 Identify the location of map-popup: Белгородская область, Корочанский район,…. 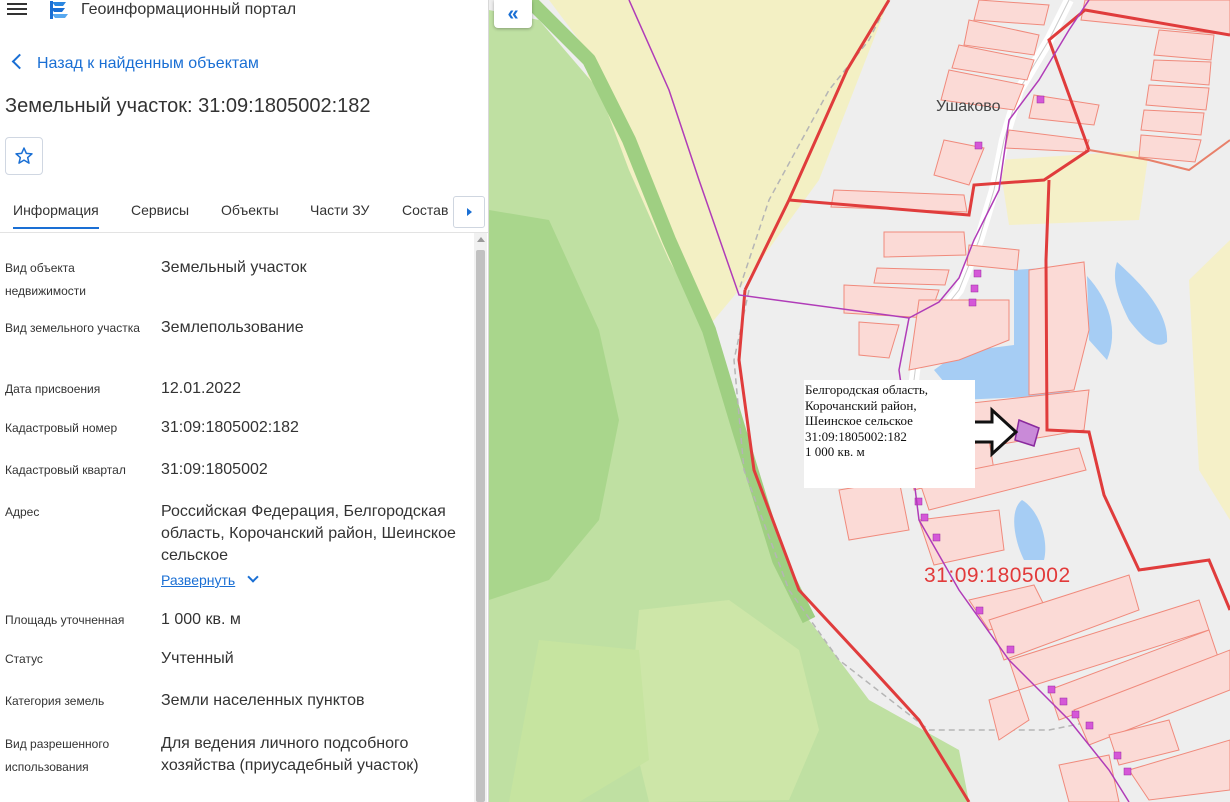
(889, 434).